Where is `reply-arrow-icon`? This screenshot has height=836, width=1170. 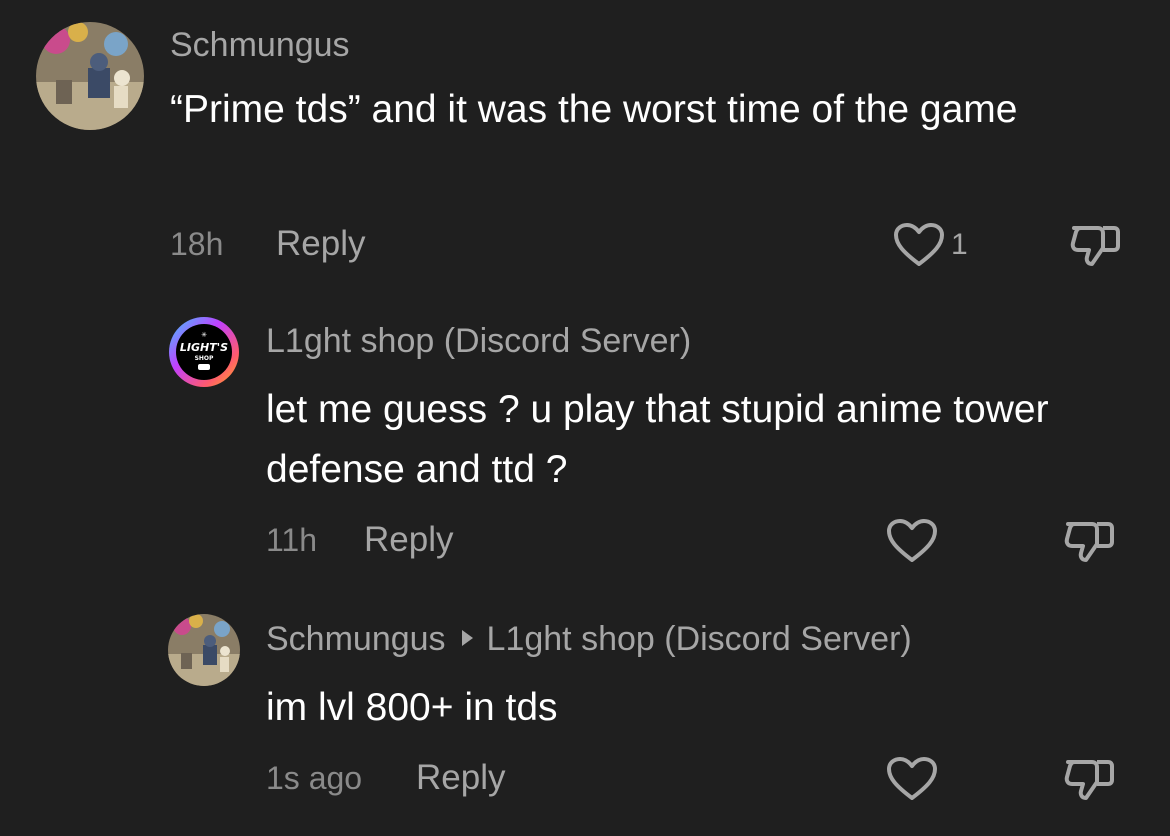
reply-arrow-icon is located at coordinates (467, 638).